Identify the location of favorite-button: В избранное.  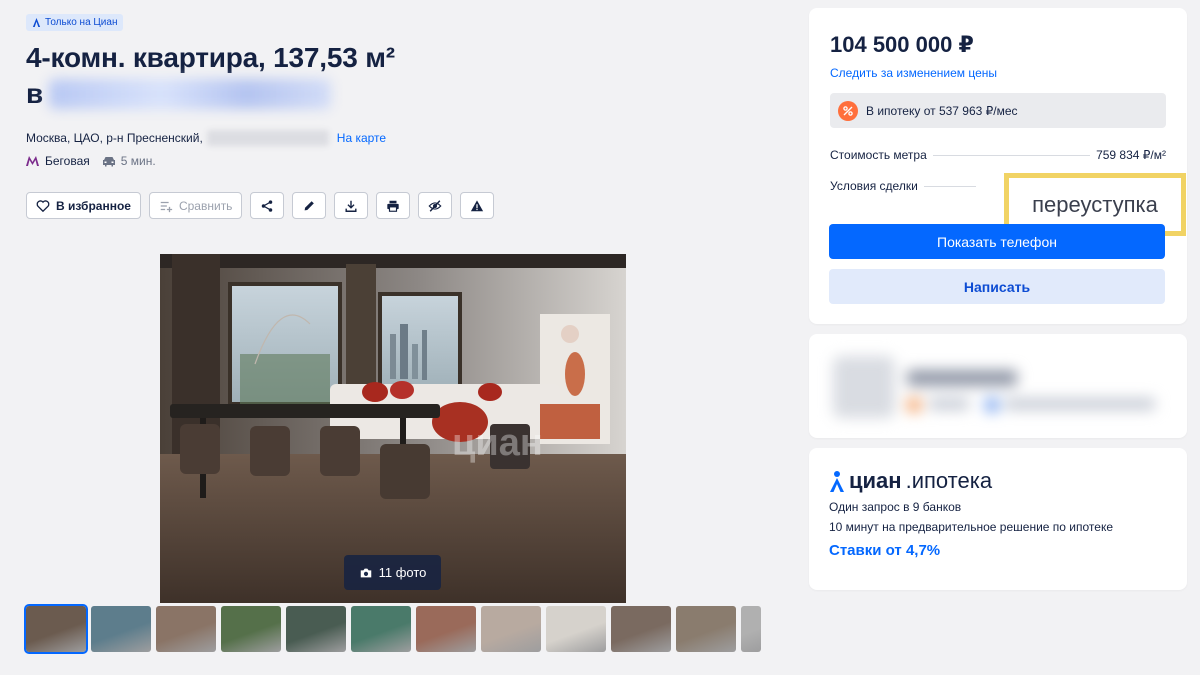
(83, 205).